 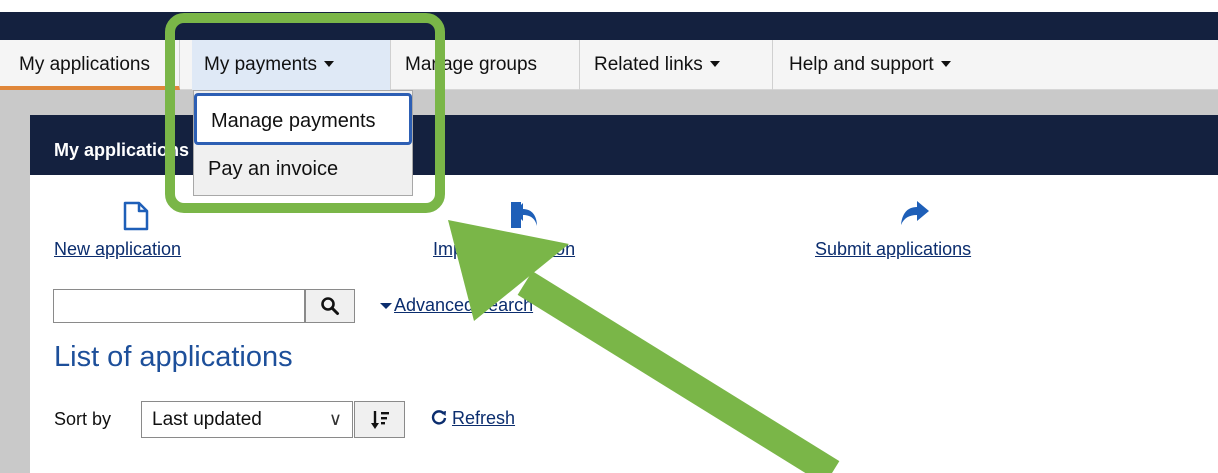 What do you see at coordinates (303, 170) in the screenshot?
I see `menu-item-pay-an-invoice: Pay an invoice` at bounding box center [303, 170].